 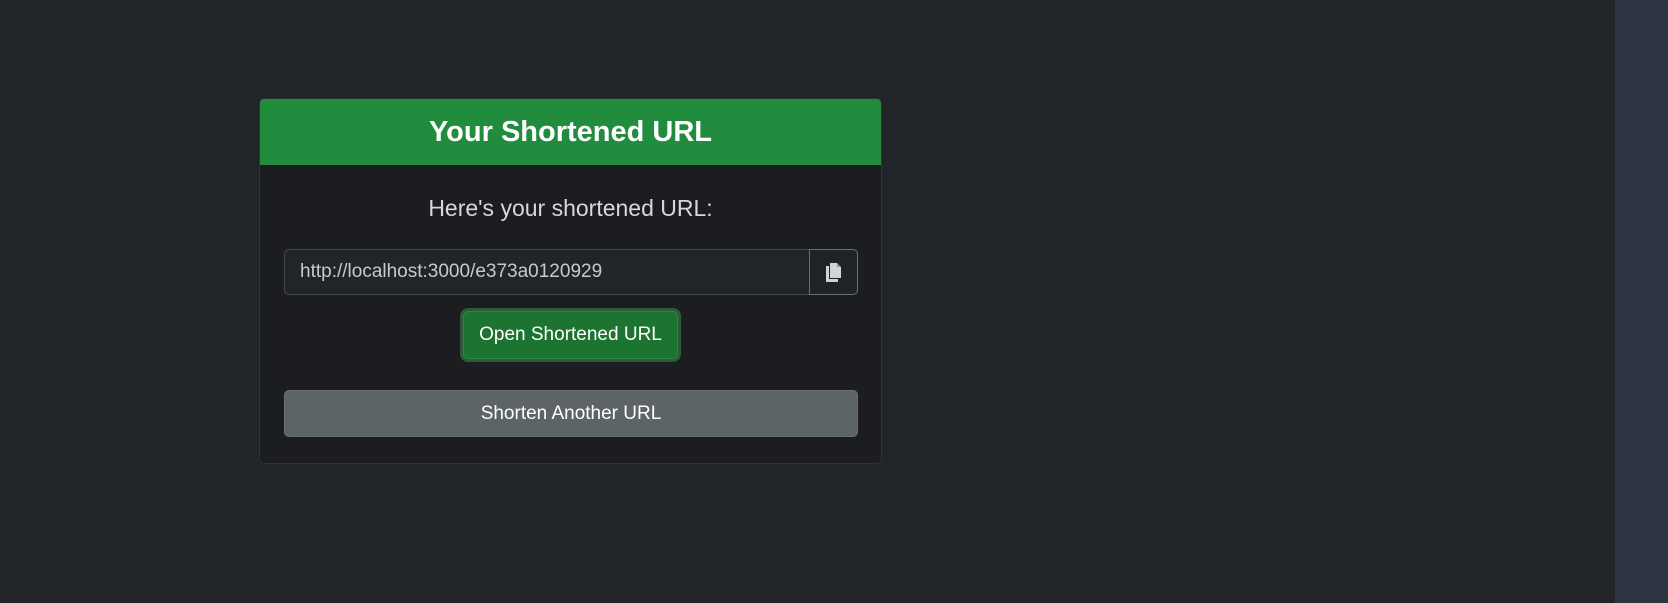 I want to click on card-title: Your Shortened URL, so click(x=570, y=131).